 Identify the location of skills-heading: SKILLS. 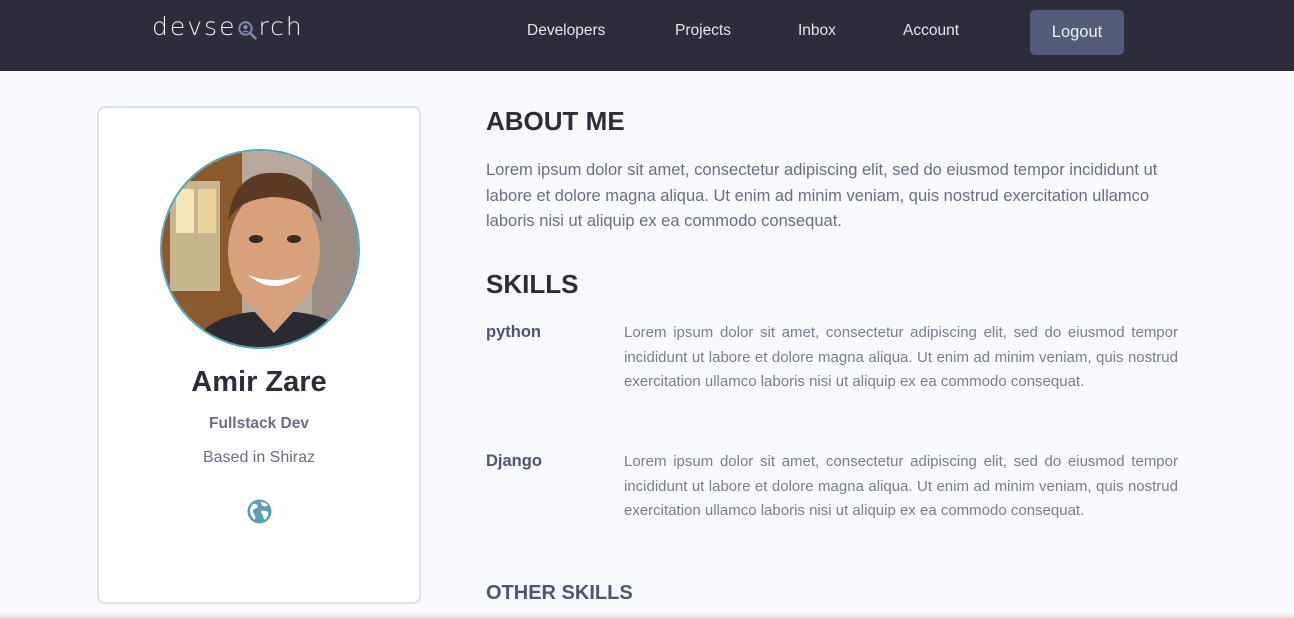
(532, 284).